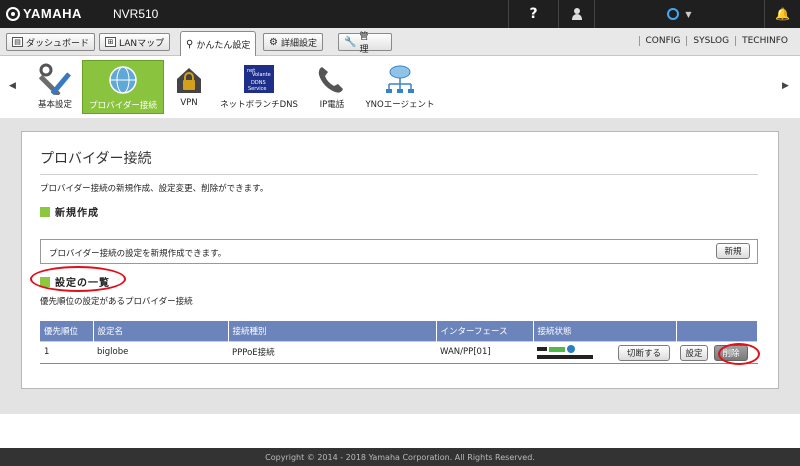  Describe the element at coordinates (96, 159) in the screenshot. I see `page-title: プロバイダー接続` at that location.